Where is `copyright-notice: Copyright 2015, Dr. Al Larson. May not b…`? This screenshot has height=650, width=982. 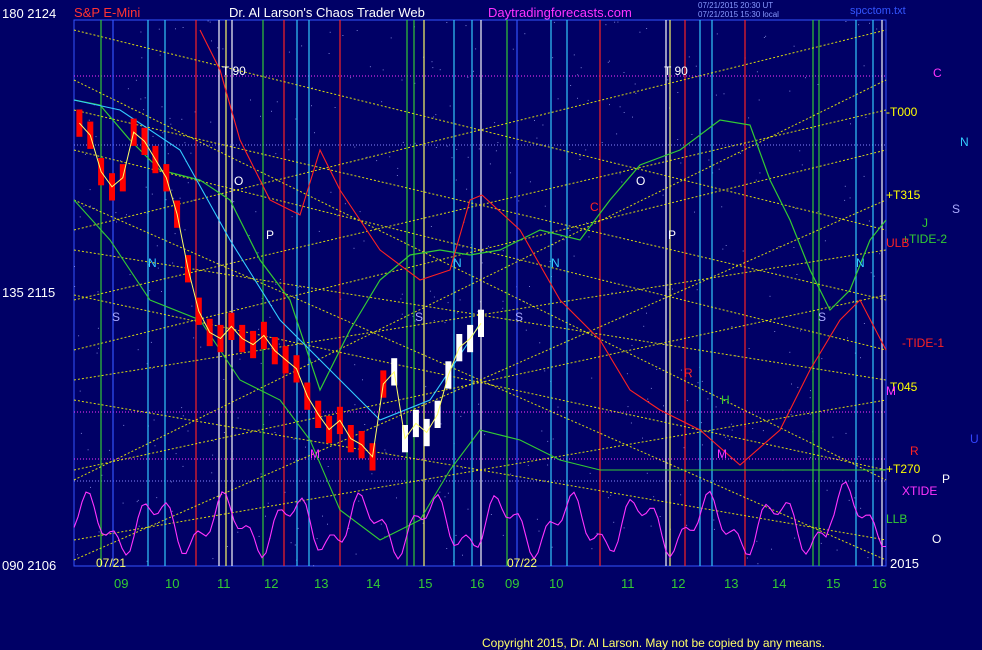 copyright-notice: Copyright 2015, Dr. Al Larson. May not b… is located at coordinates (653, 643).